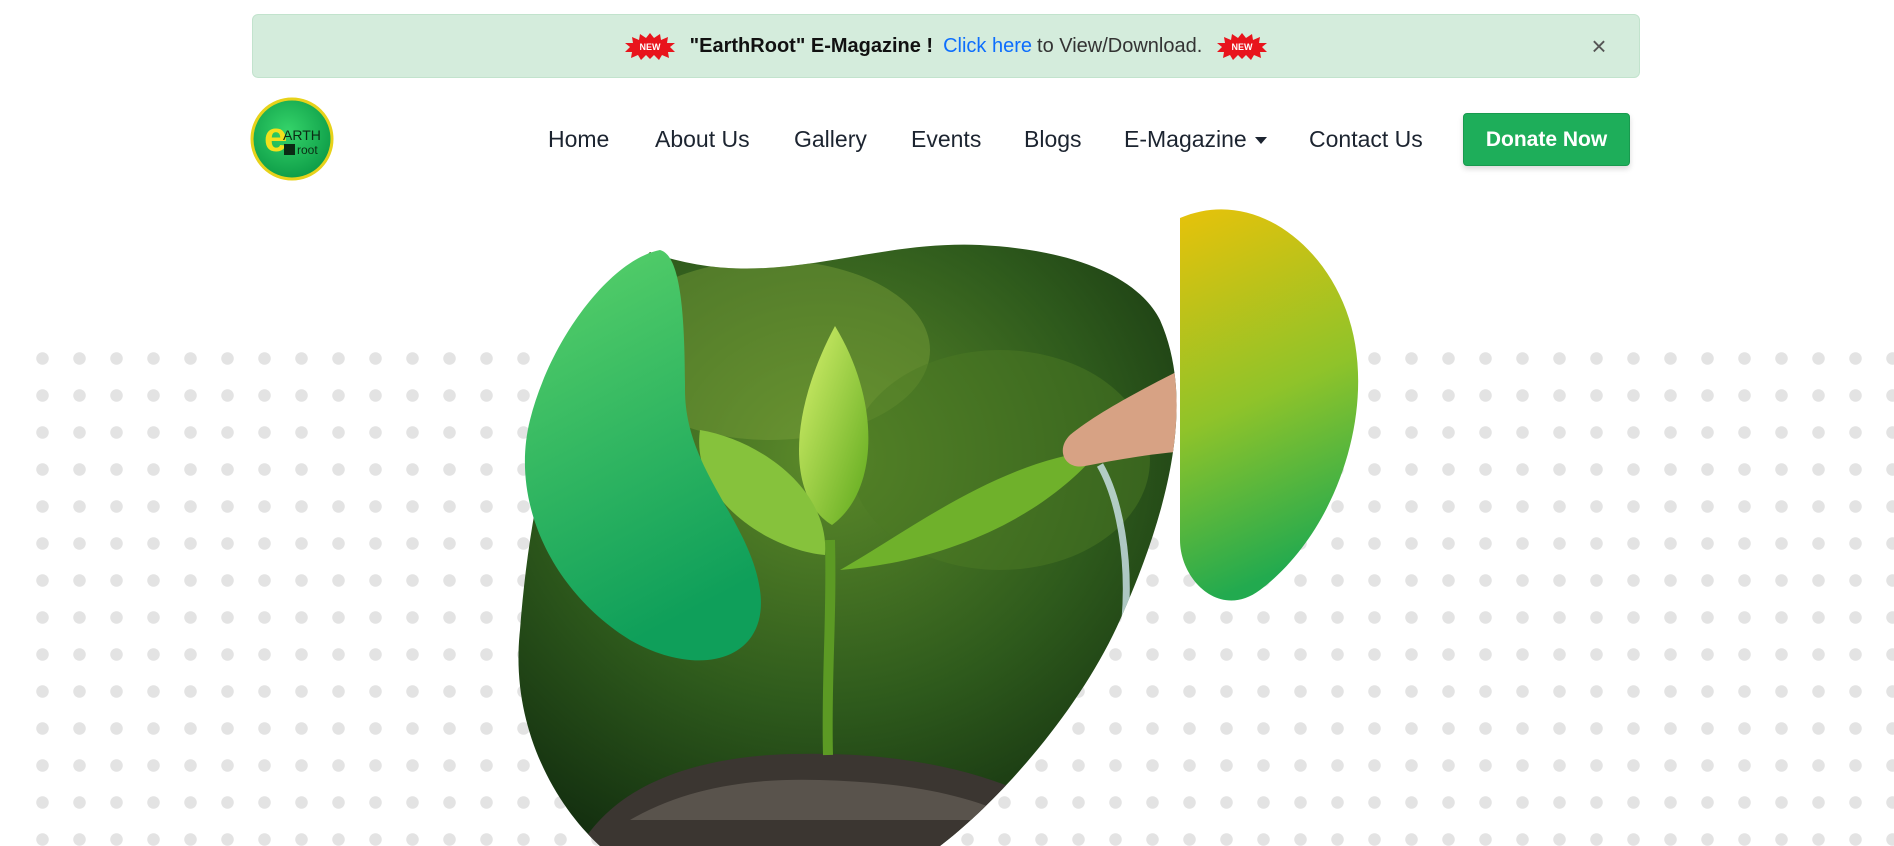  What do you see at coordinates (1053, 139) in the screenshot?
I see `nav-item-blogs: Blogs` at bounding box center [1053, 139].